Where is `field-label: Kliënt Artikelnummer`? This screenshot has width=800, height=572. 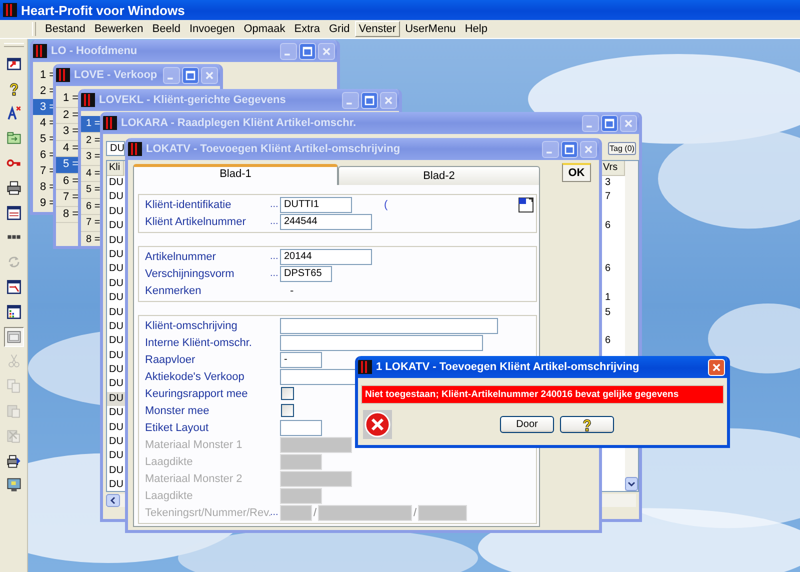 field-label: Kliënt Artikelnummer is located at coordinates (196, 222).